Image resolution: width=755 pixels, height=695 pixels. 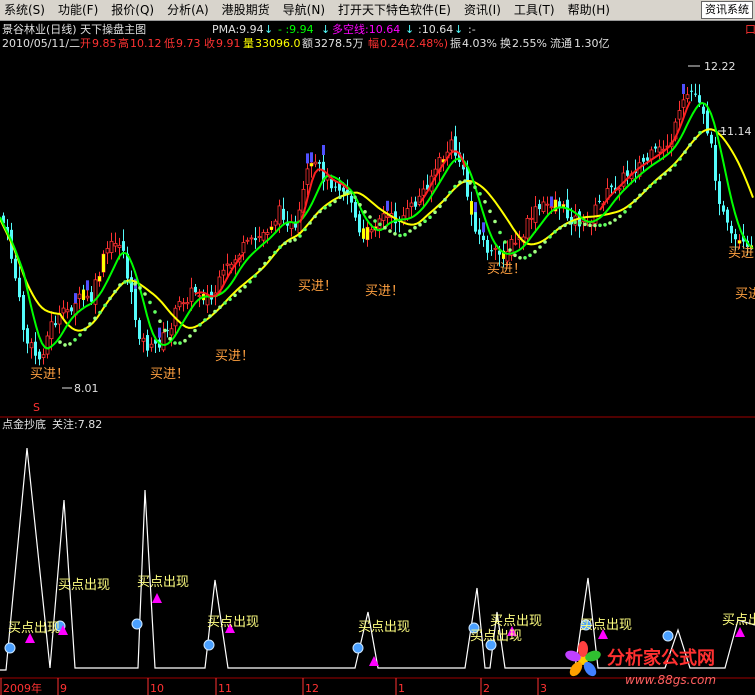 What do you see at coordinates (485, 10) in the screenshot?
I see `menu-info: 资讯(I)` at bounding box center [485, 10].